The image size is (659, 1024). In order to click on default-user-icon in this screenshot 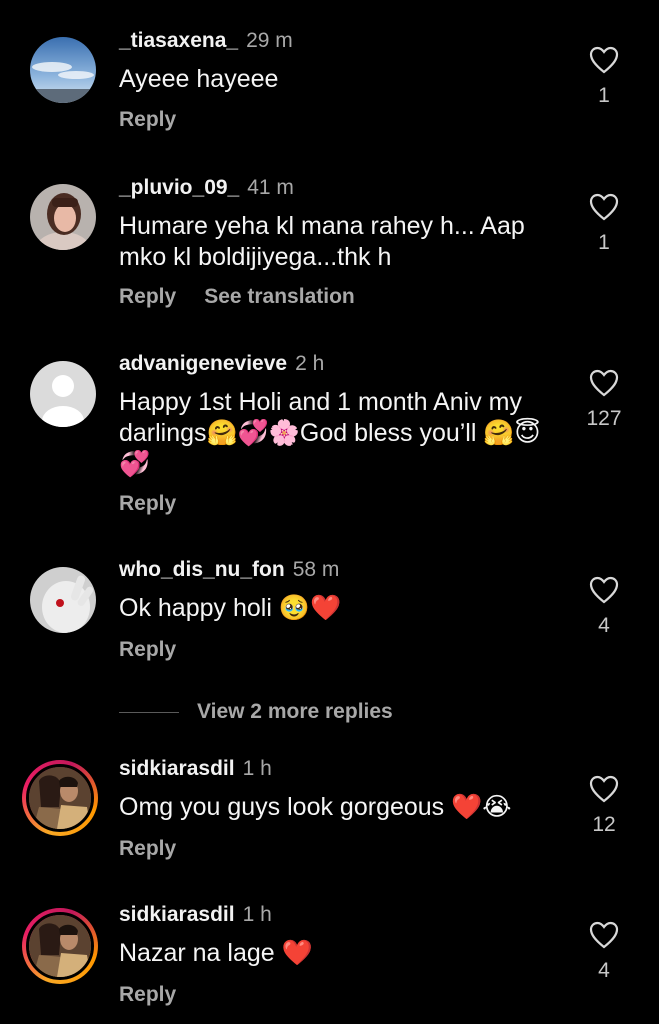, I will do `click(63, 394)`.